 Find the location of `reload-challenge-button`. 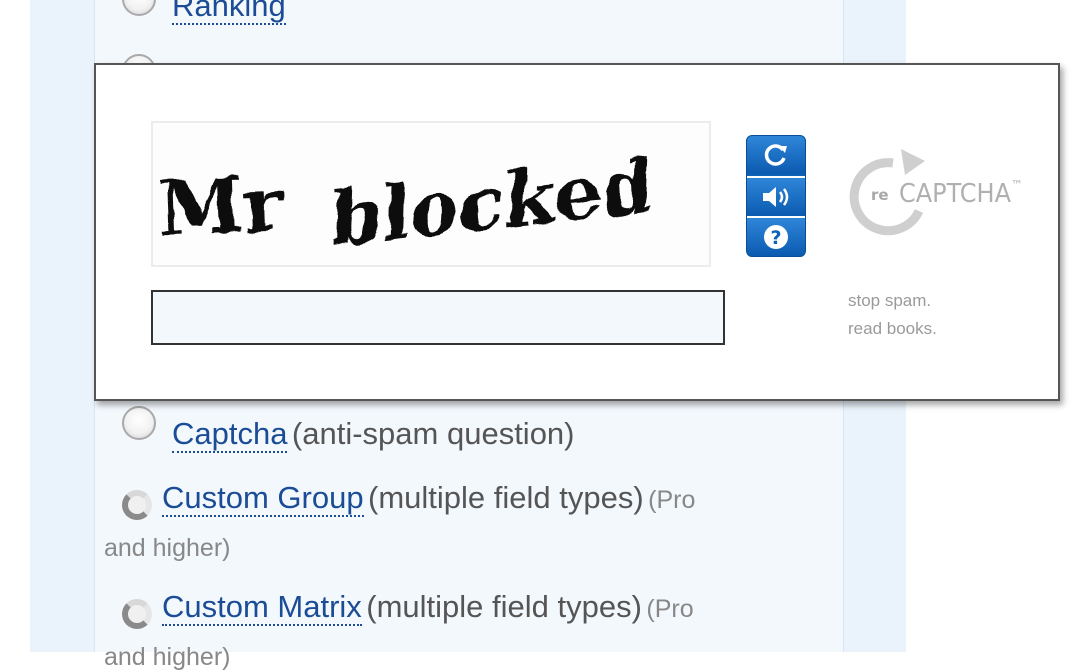

reload-challenge-button is located at coordinates (776, 155).